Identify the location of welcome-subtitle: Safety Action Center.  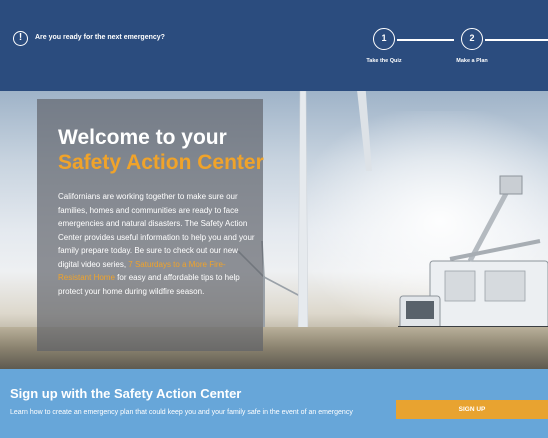
(161, 162).